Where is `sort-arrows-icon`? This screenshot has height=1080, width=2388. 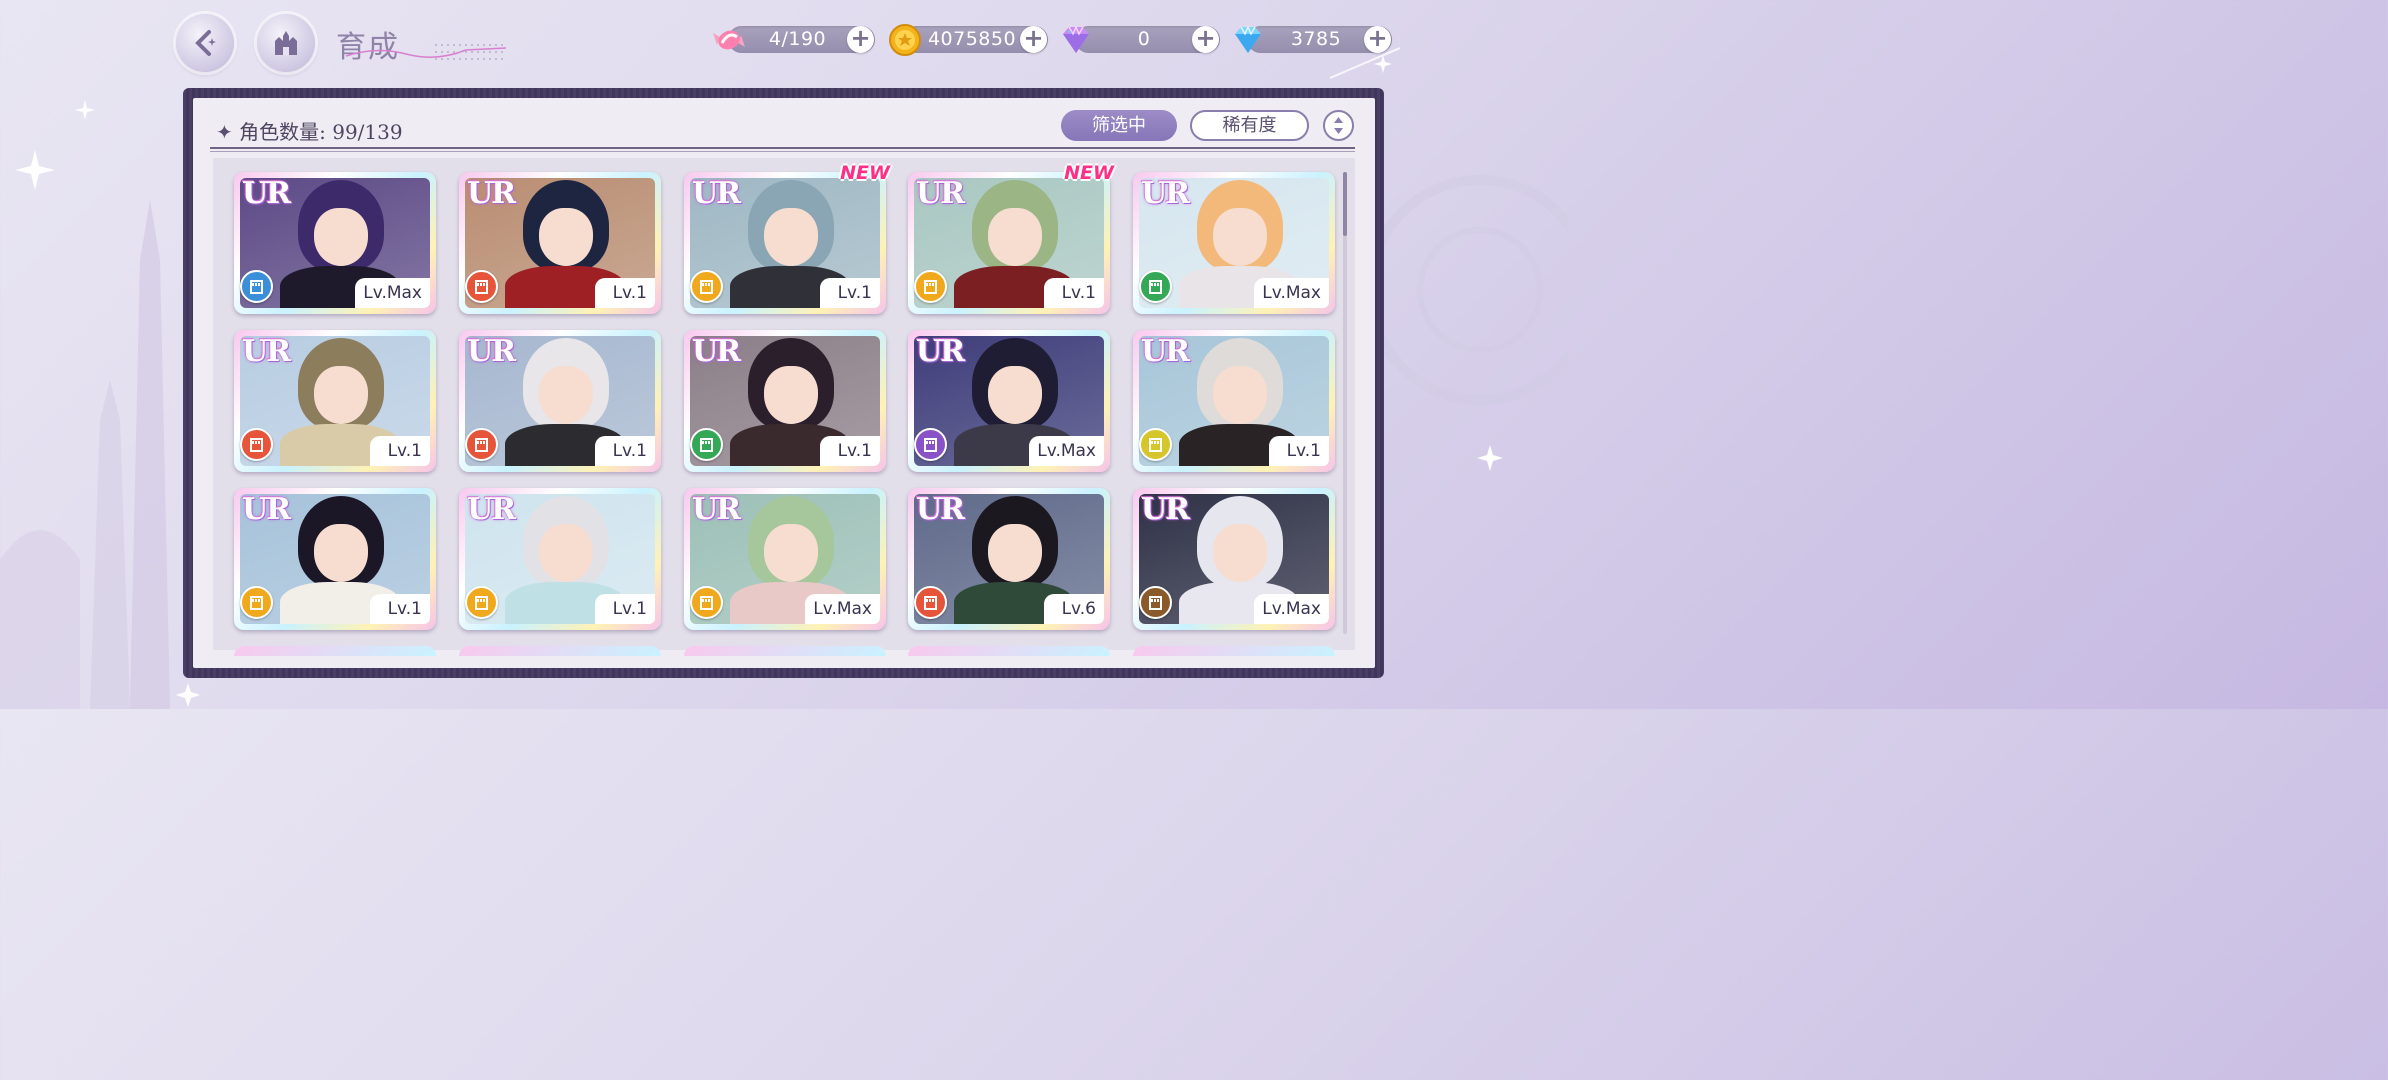 sort-arrows-icon is located at coordinates (1338, 125).